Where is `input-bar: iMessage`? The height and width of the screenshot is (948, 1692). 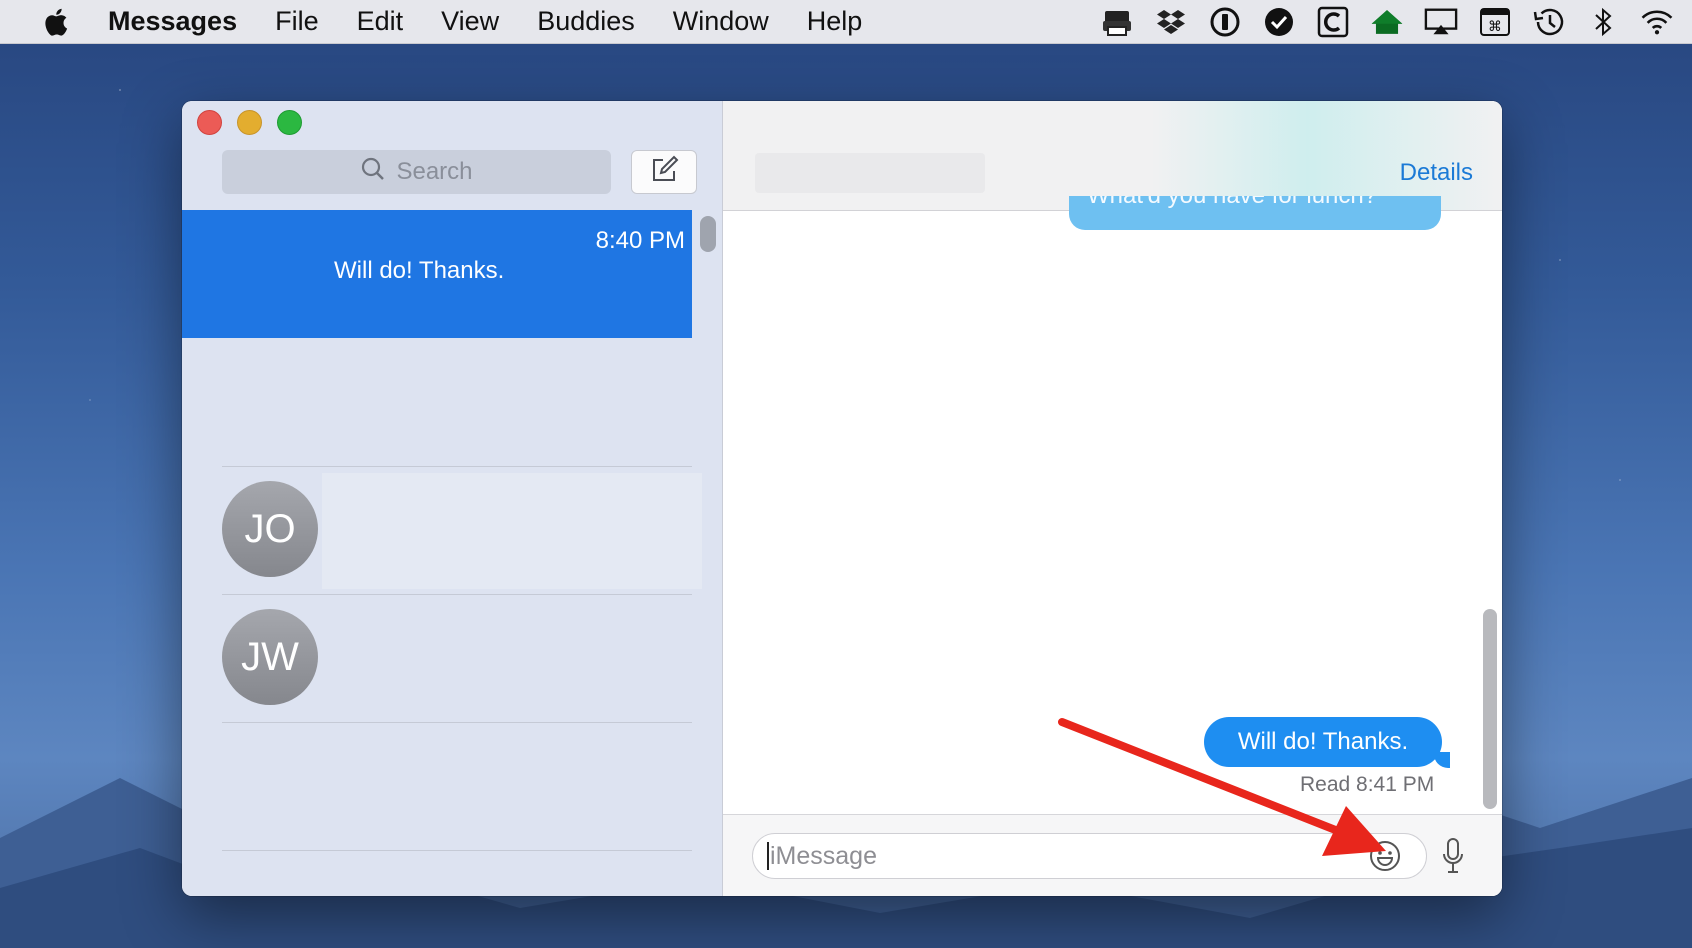 input-bar: iMessage is located at coordinates (1112, 855).